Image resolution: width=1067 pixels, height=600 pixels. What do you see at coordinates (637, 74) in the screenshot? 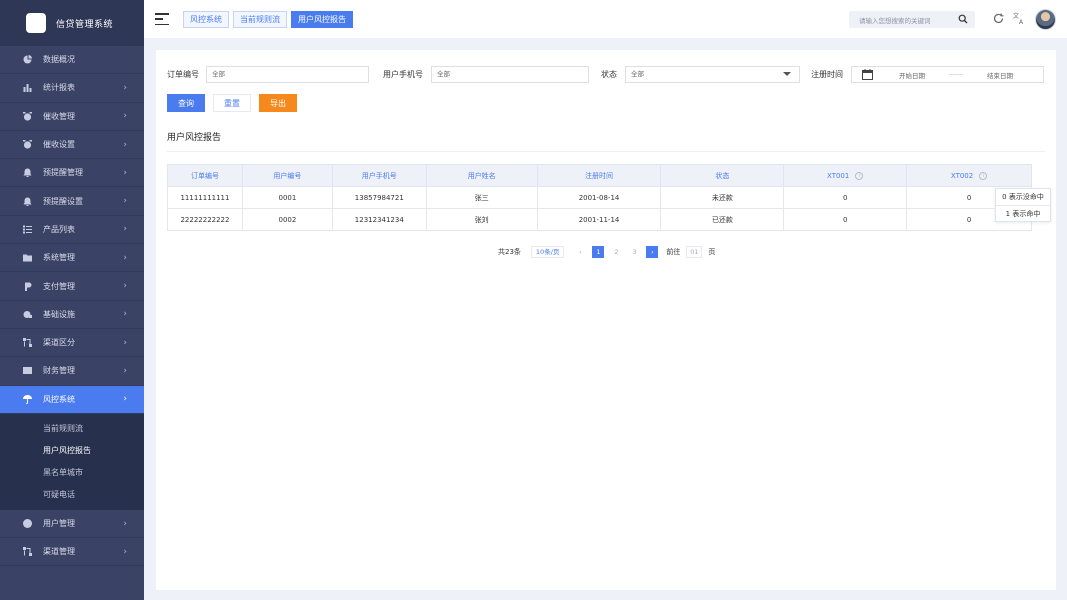
I see `status-select-value: 全部` at bounding box center [637, 74].